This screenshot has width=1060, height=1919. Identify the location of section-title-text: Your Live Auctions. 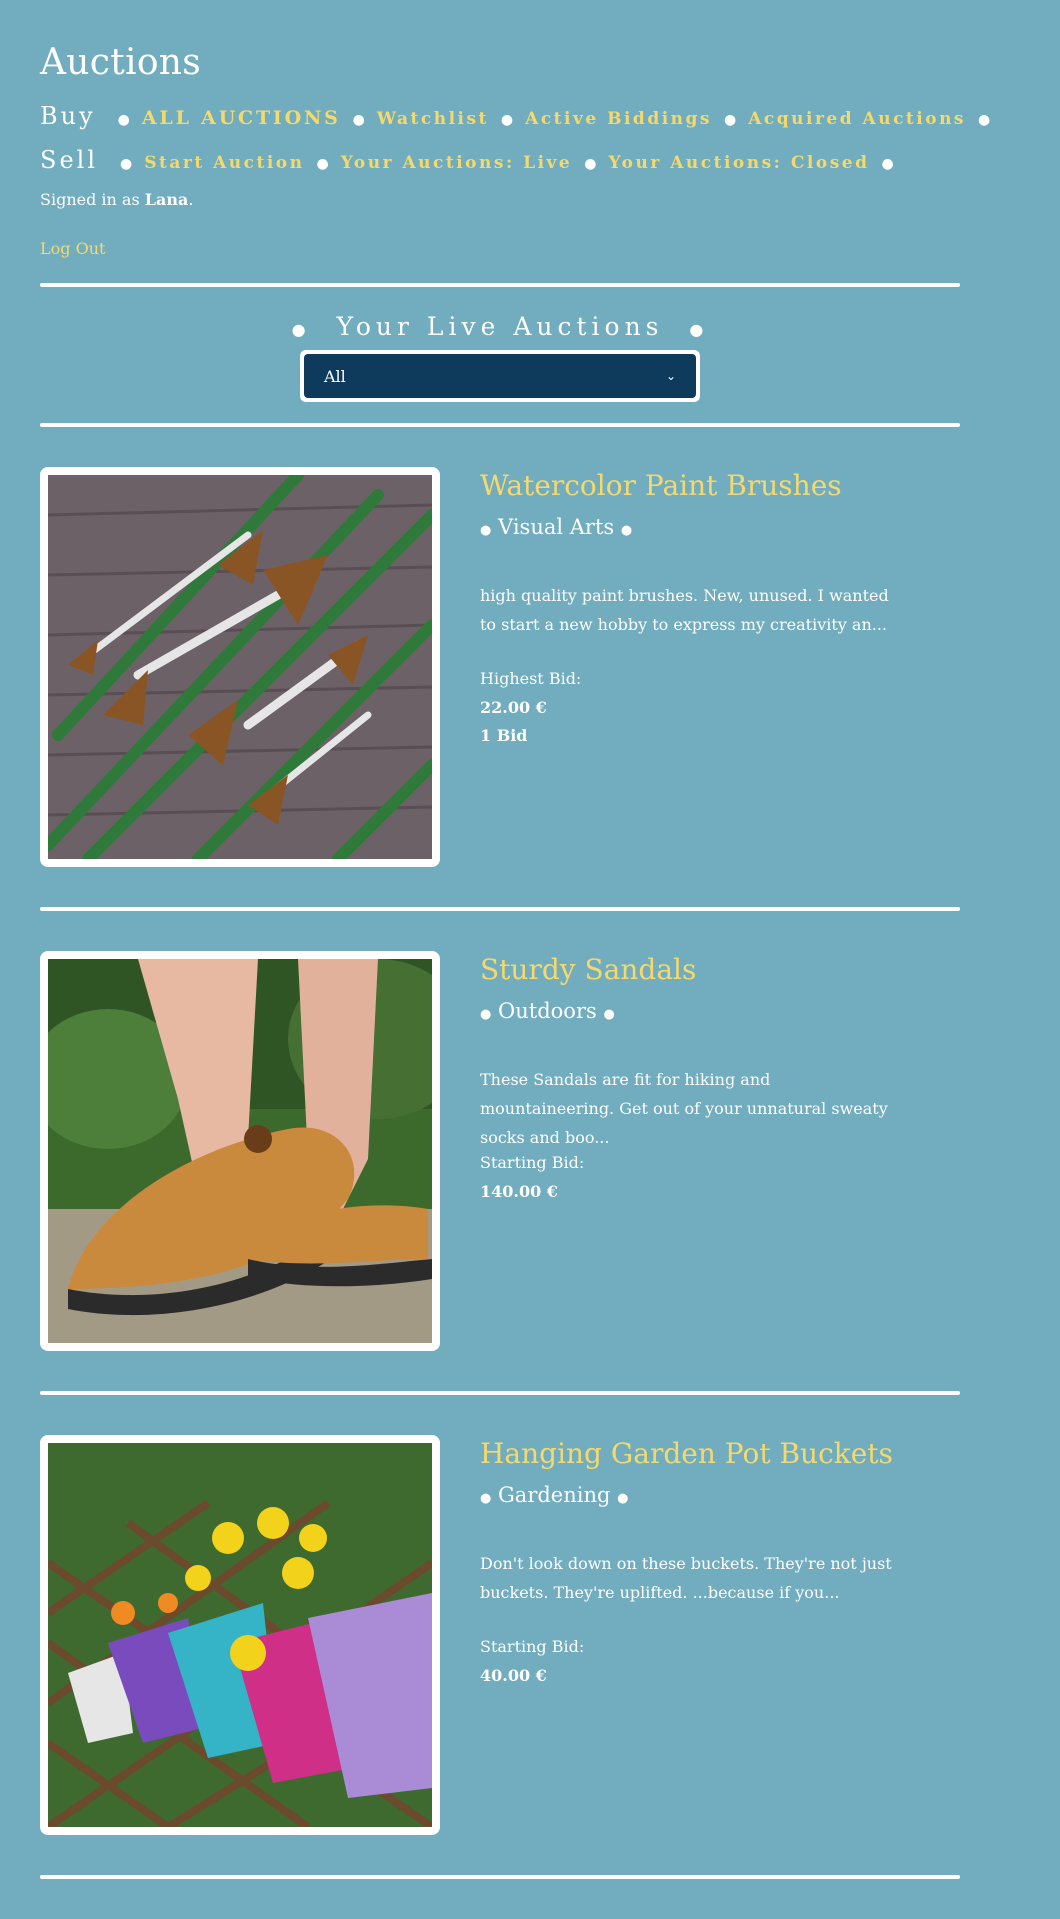
(500, 326).